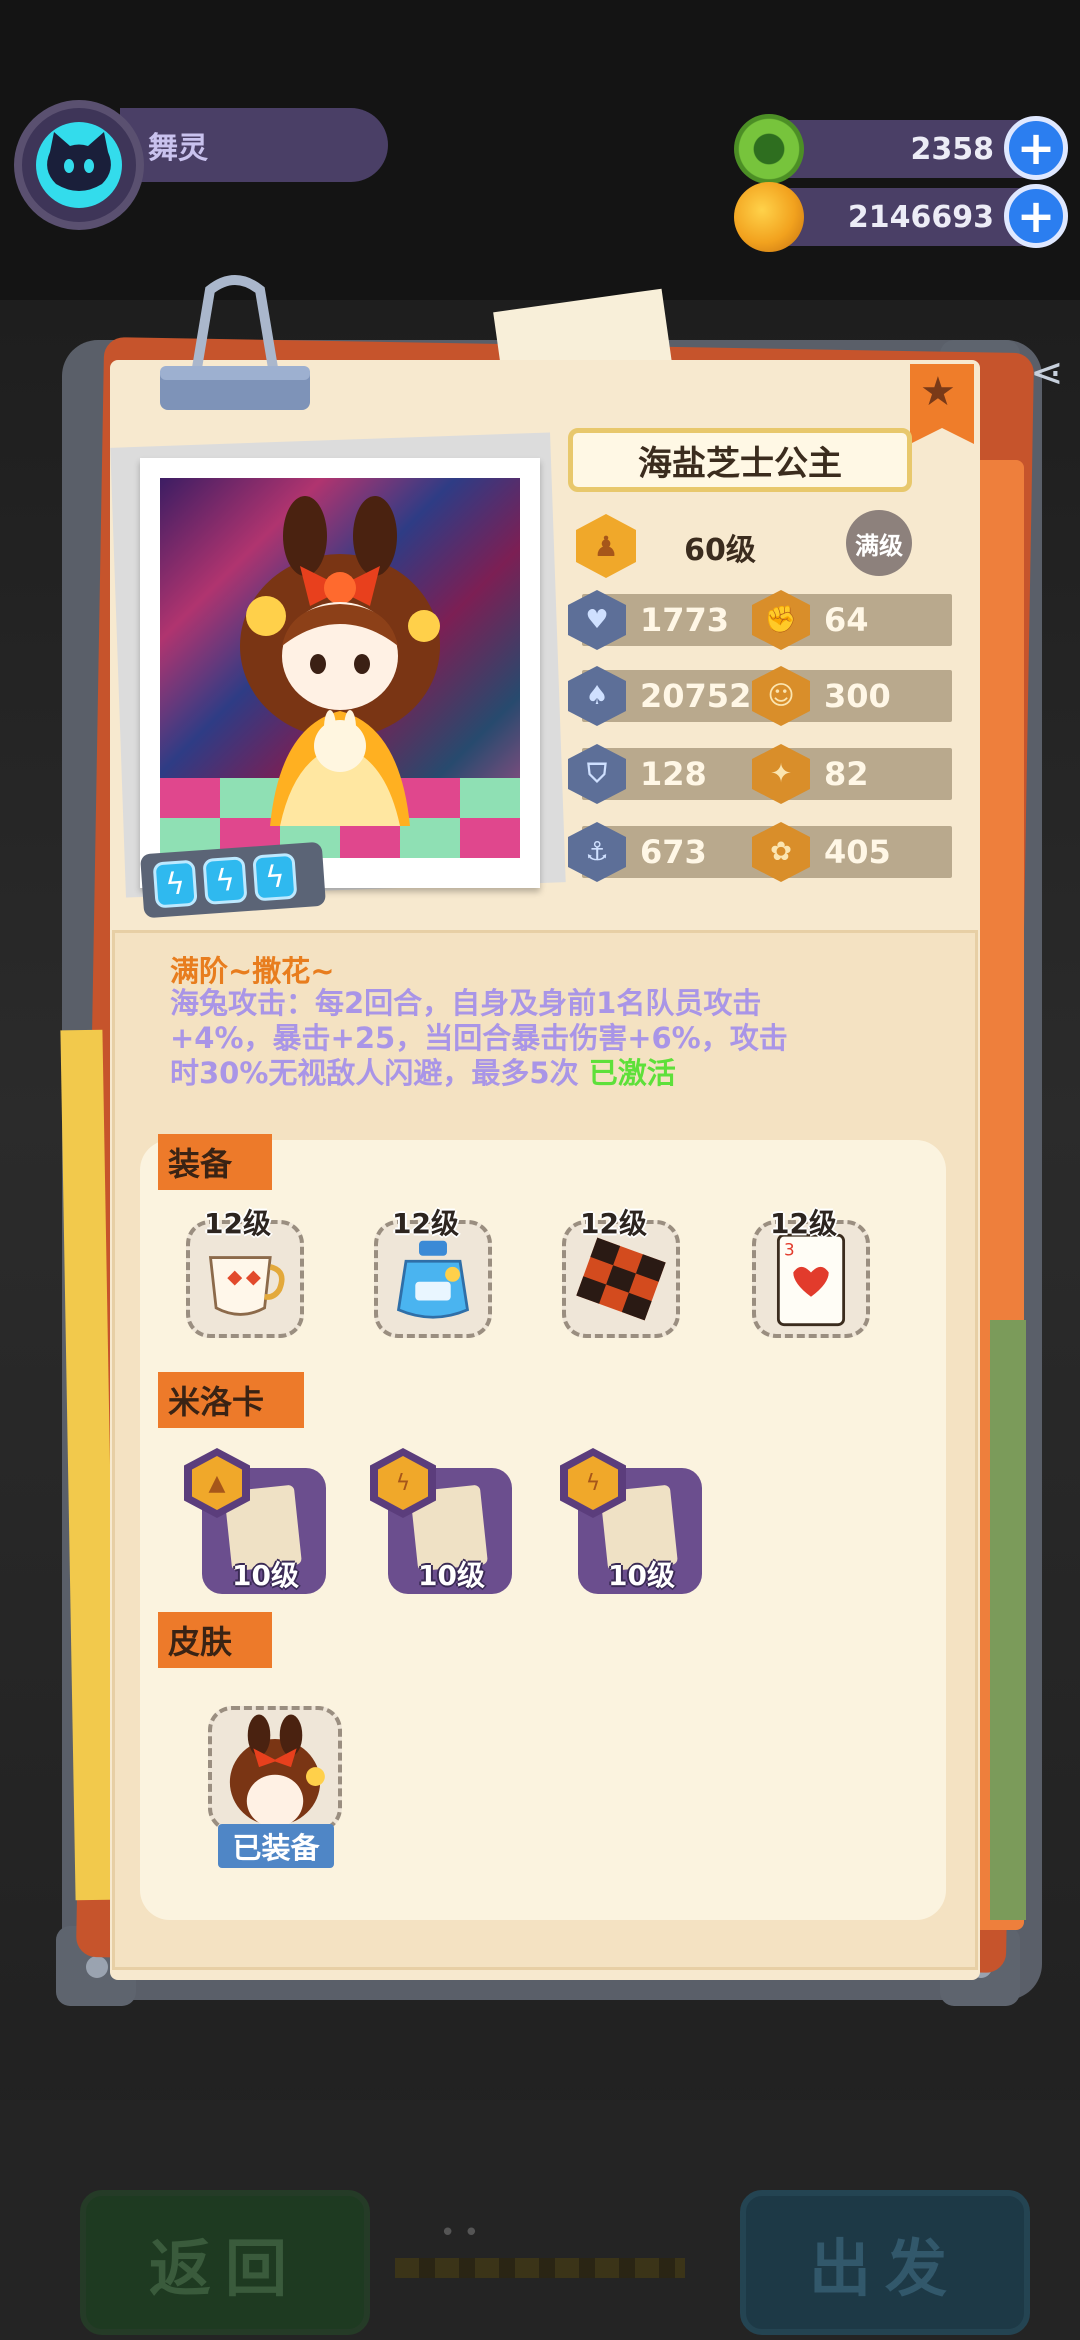 This screenshot has height=2340, width=1080. I want to click on planet-coin-icon, so click(769, 217).